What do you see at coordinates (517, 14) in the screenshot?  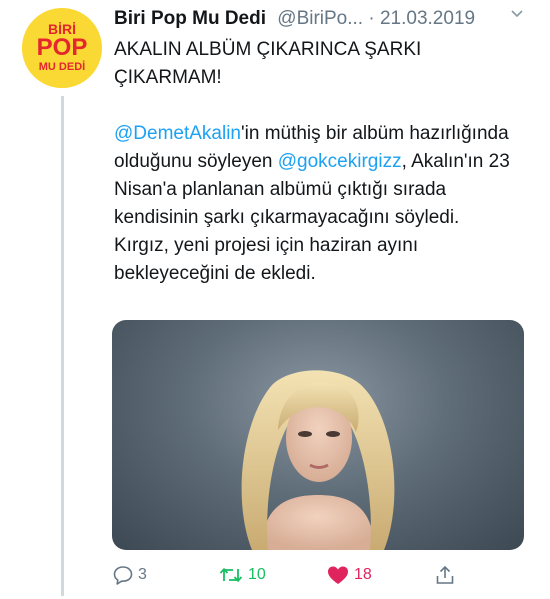 I see `chevron-down-icon` at bounding box center [517, 14].